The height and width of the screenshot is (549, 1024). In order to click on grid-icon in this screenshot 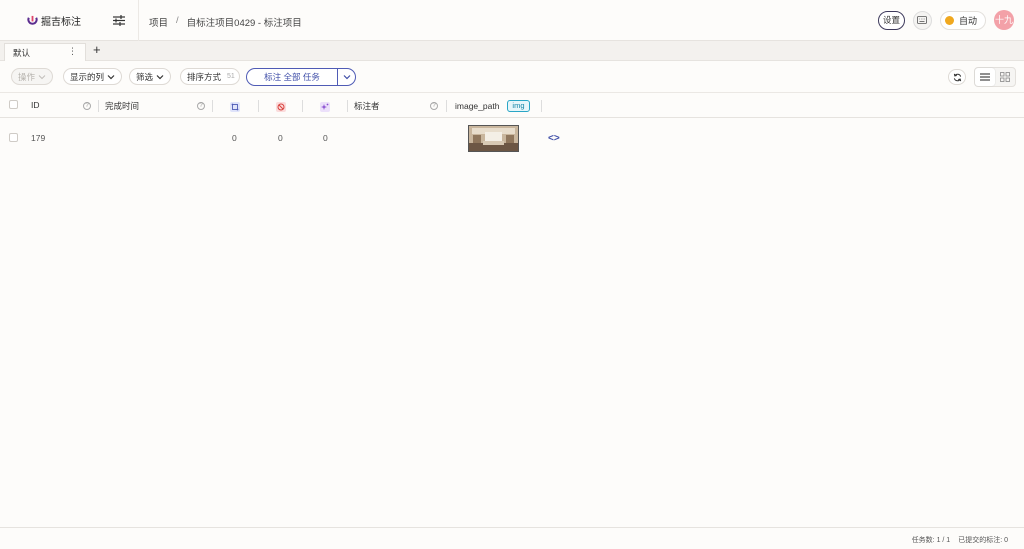, I will do `click(1005, 77)`.